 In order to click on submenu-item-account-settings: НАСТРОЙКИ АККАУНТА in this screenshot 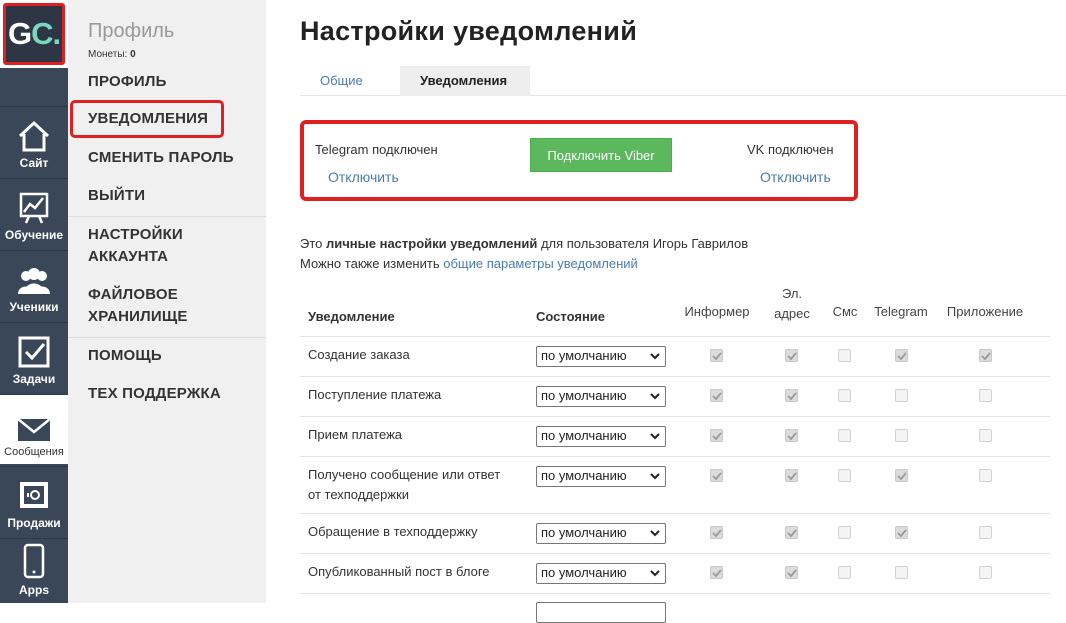, I will do `click(135, 246)`.